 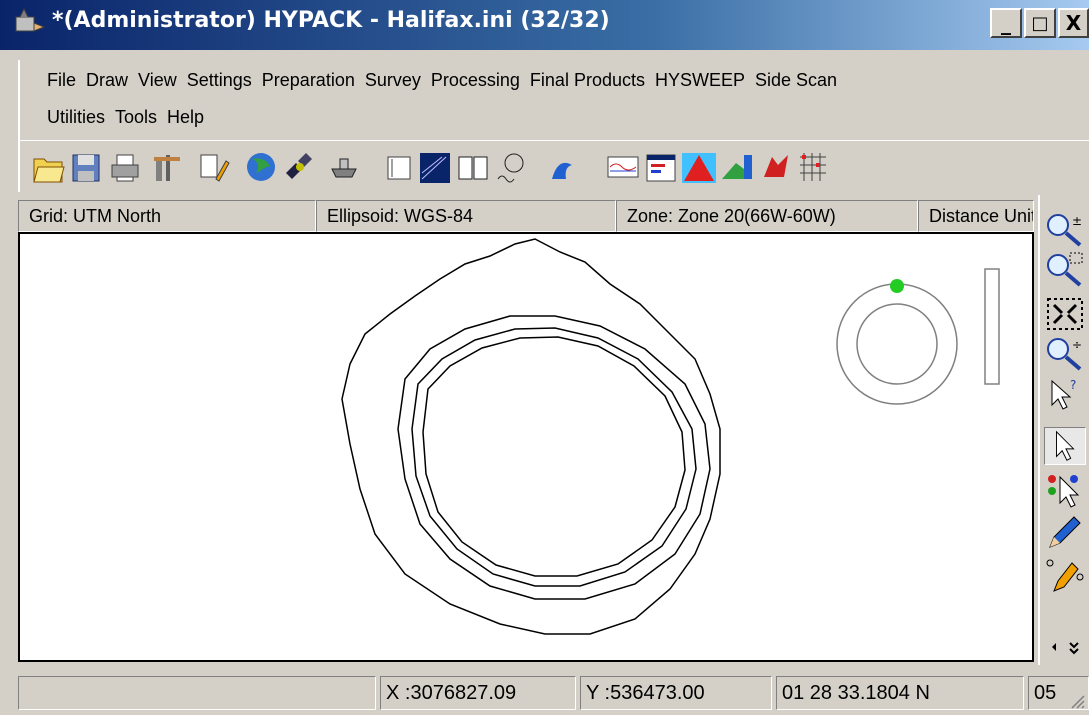 I want to click on heading-marker, so click(x=897, y=286).